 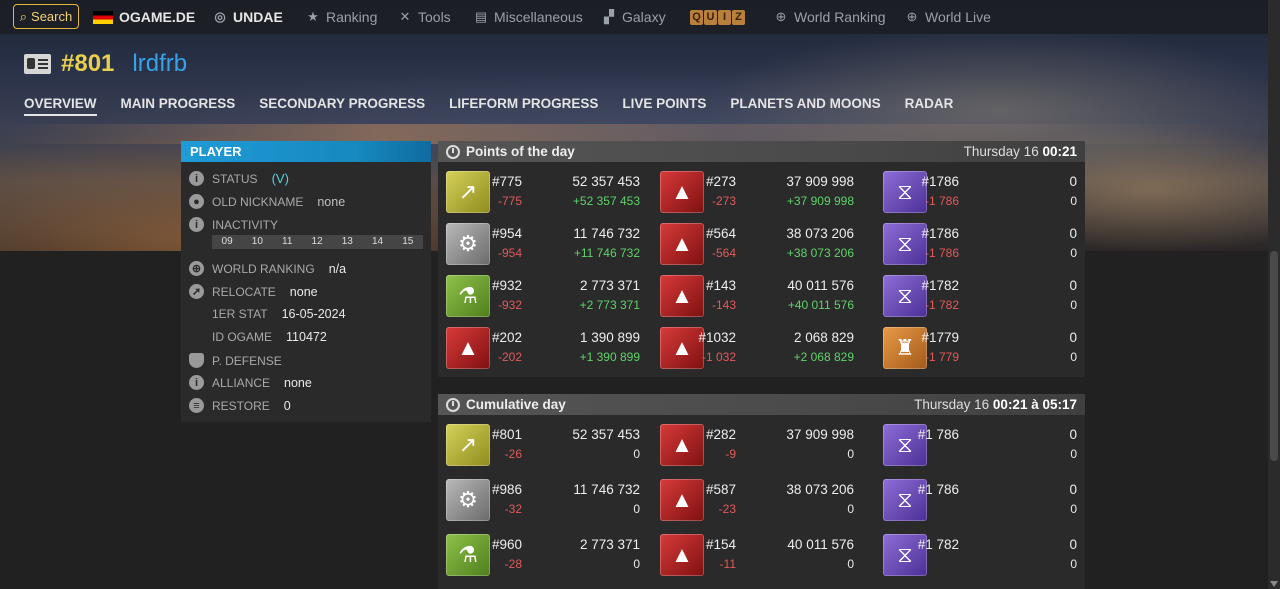 I want to click on stat-cell: ⚗ #932 2 773 371 -932 +2 773 371, so click(x=543, y=296).